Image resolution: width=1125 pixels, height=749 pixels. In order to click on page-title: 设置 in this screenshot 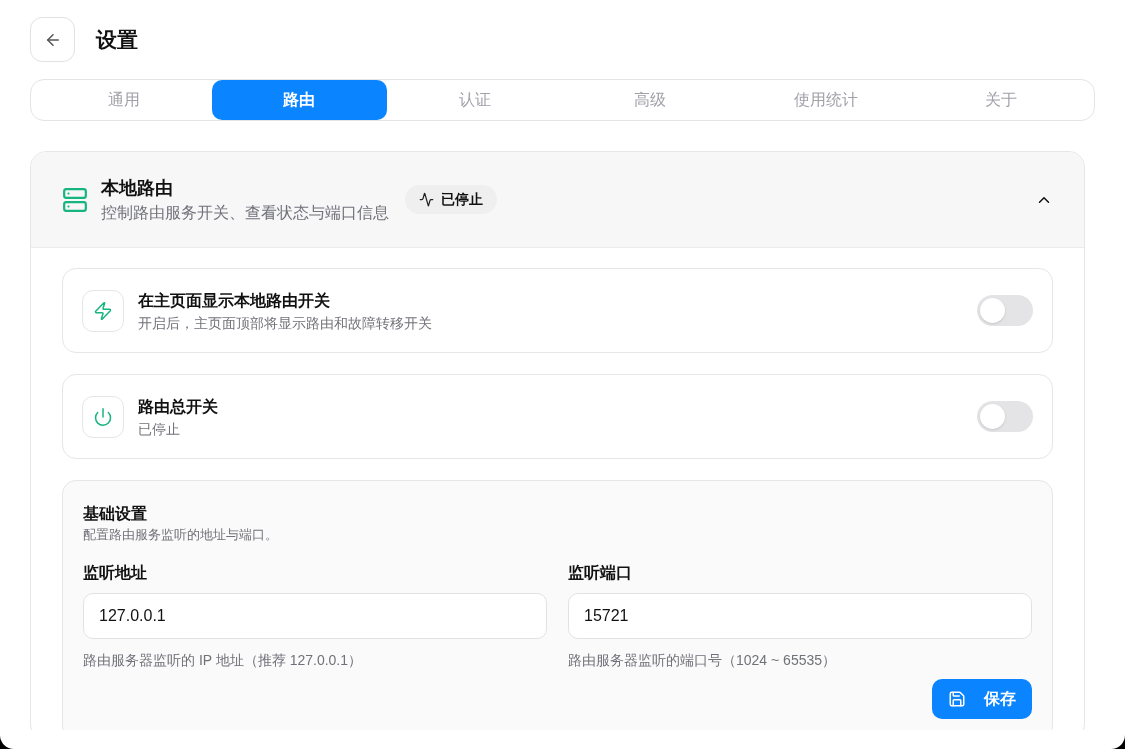, I will do `click(117, 39)`.